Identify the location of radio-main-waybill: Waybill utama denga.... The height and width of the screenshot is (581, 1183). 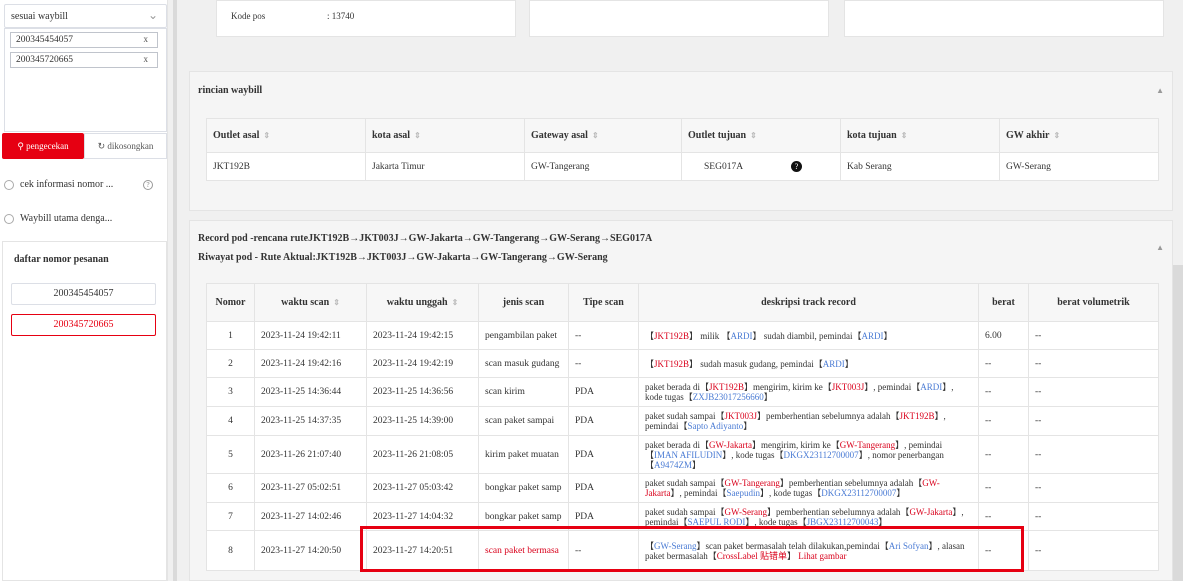
(58, 218).